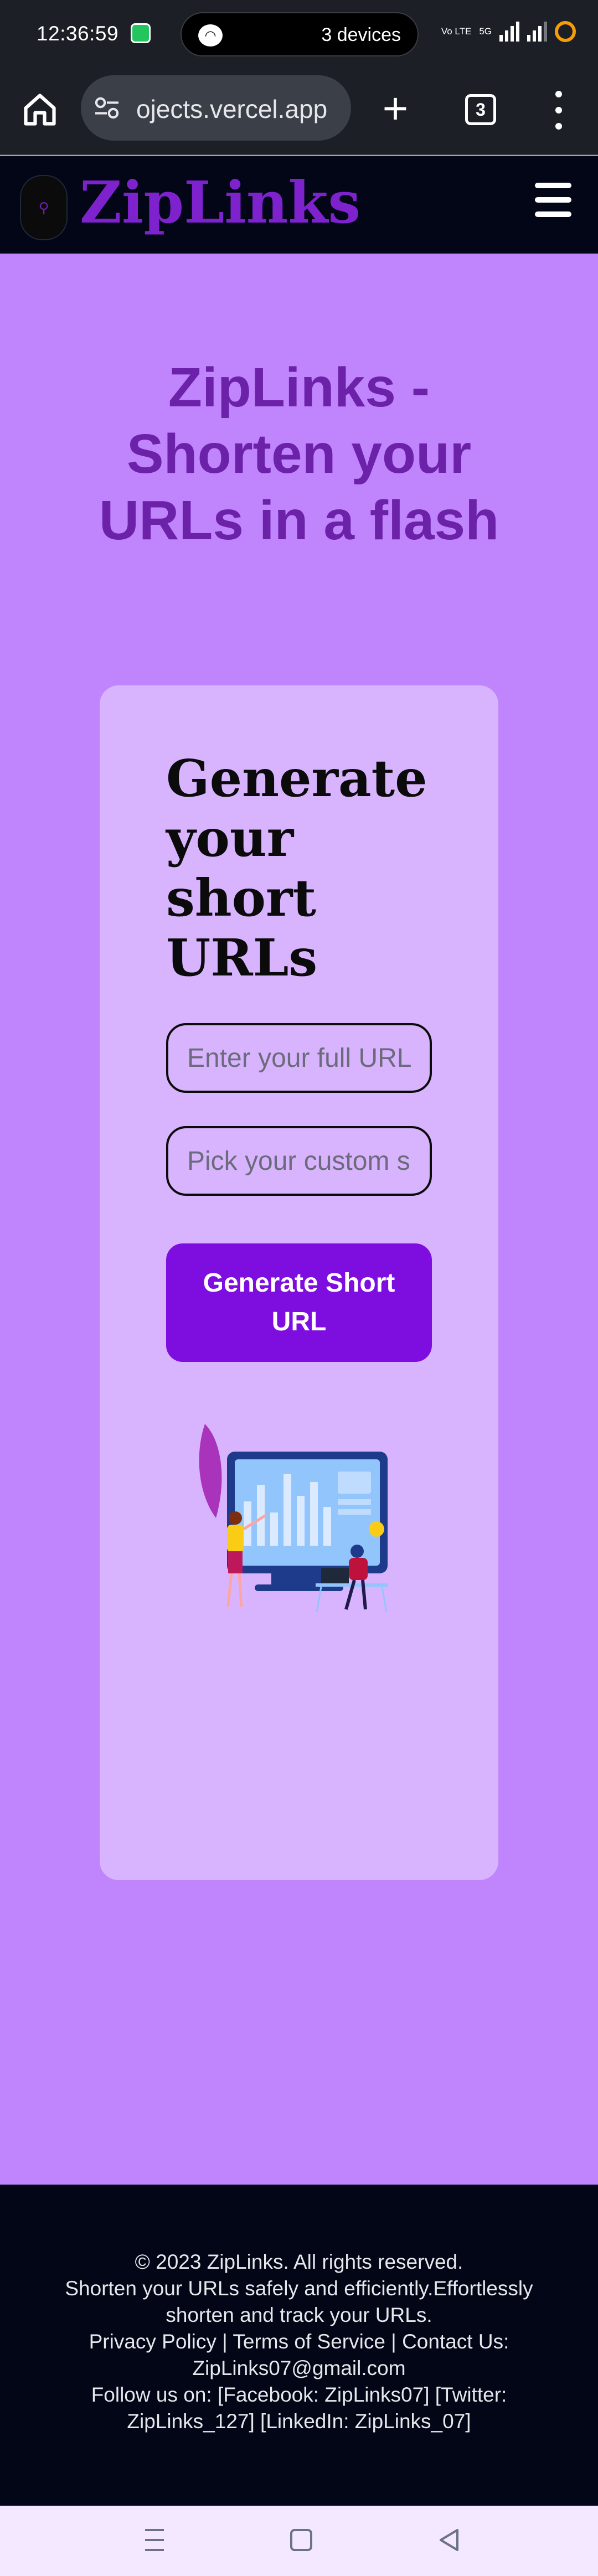 The width and height of the screenshot is (598, 2576). What do you see at coordinates (480, 110) in the screenshot?
I see `tab-switcher-button: 3` at bounding box center [480, 110].